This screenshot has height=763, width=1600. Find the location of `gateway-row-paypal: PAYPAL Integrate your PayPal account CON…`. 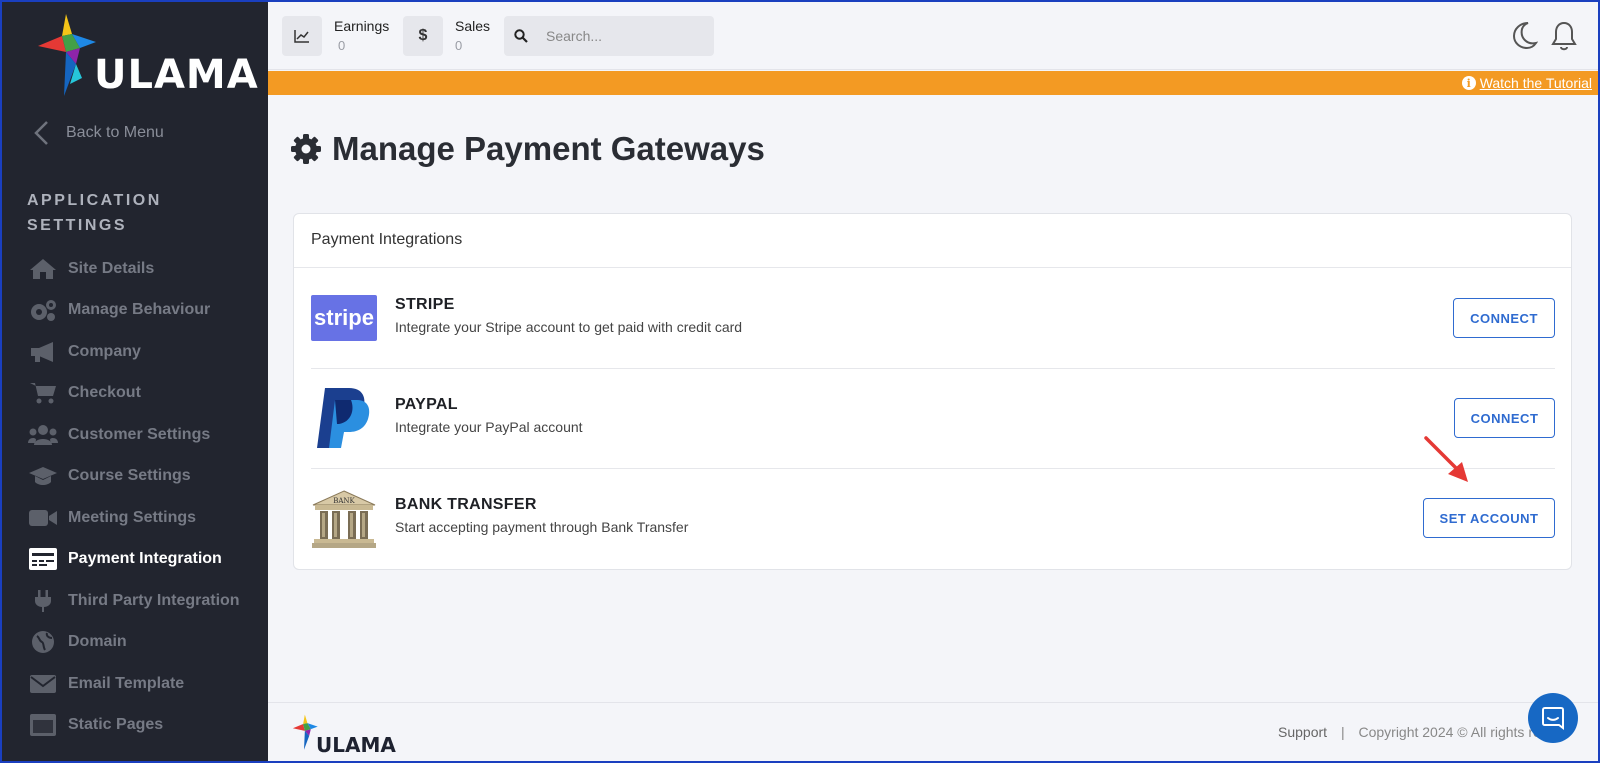

gateway-row-paypal: PAYPAL Integrate your PayPal account CON… is located at coordinates (933, 419).